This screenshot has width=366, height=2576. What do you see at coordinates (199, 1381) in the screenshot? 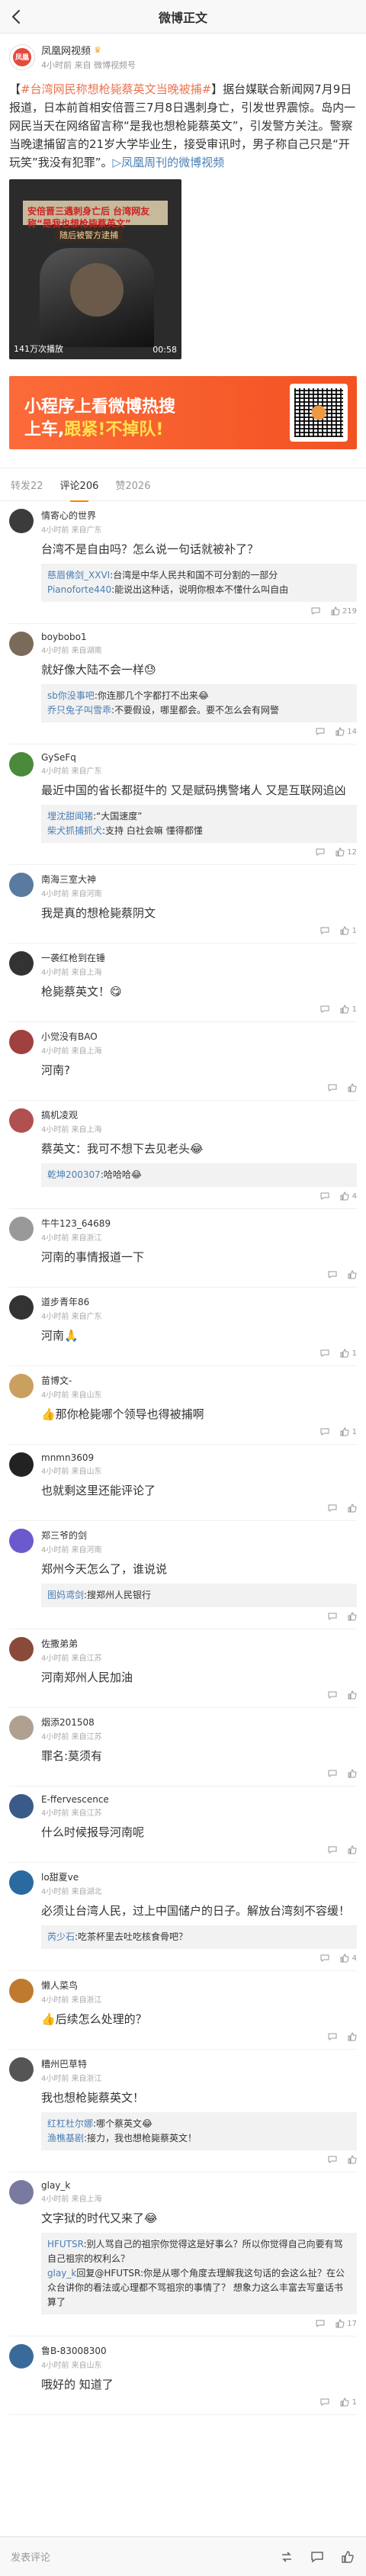
I see `commenter-name: 苗博文-` at bounding box center [199, 1381].